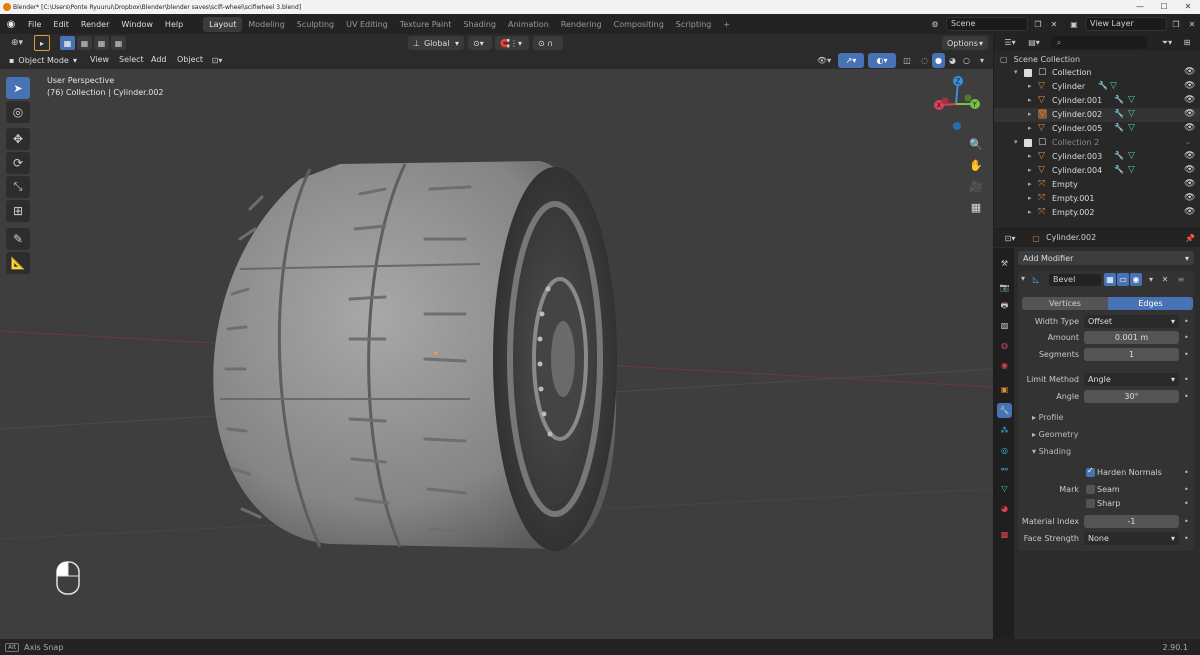 Image resolution: width=1200 pixels, height=655 pixels. I want to click on neg-z-axis-handle, so click(957, 126).